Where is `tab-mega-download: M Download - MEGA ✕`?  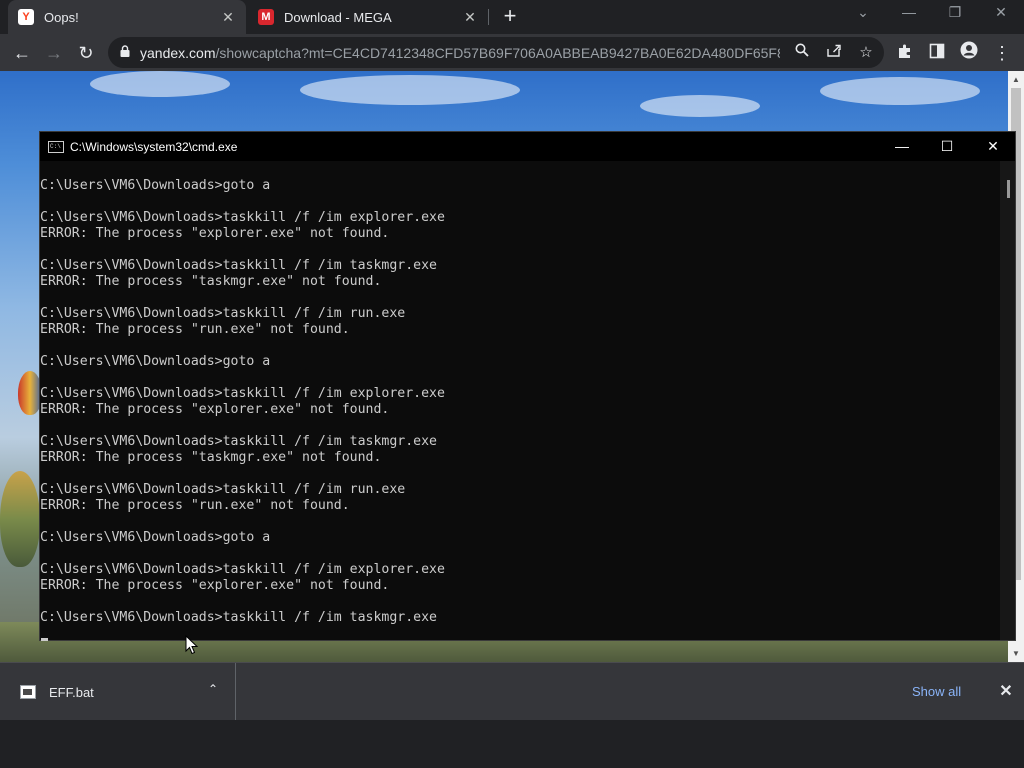 tab-mega-download: M Download - MEGA ✕ is located at coordinates (368, 17).